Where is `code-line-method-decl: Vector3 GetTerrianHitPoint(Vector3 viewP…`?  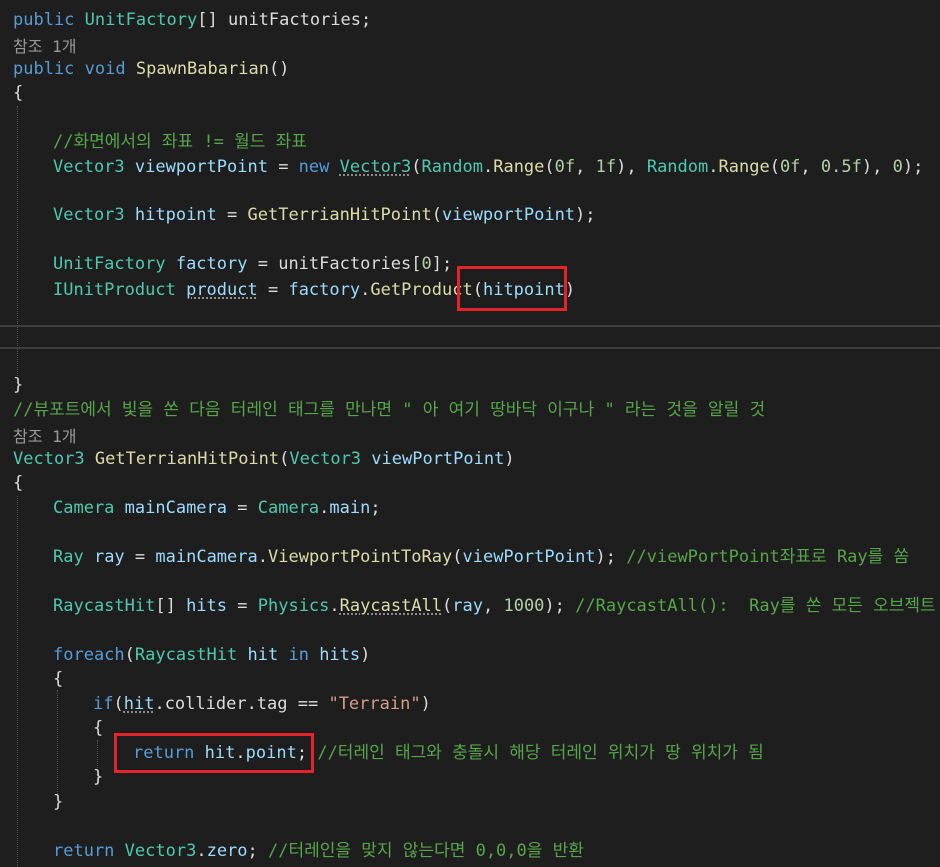
code-line-method-decl: Vector3 GetTerrianHitPoint(Vector3 viewP… is located at coordinates (264, 459).